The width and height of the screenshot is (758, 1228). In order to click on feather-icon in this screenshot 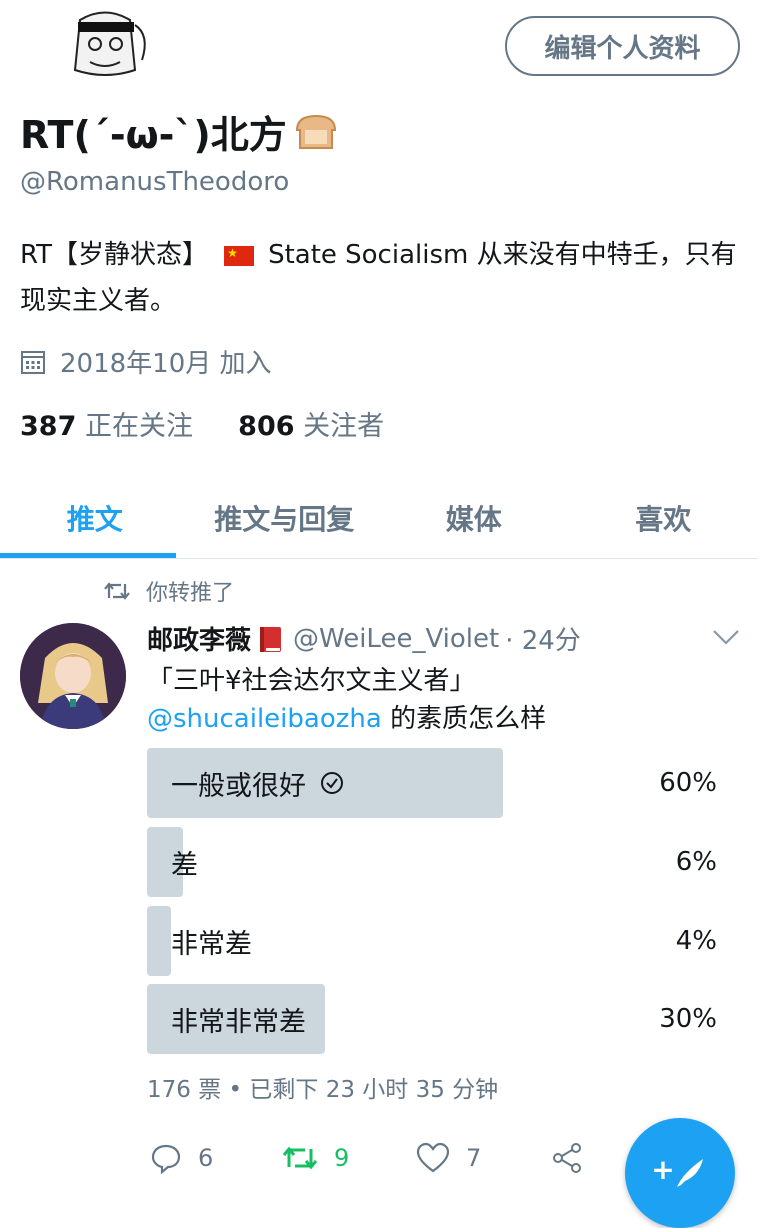, I will do `click(691, 1173)`.